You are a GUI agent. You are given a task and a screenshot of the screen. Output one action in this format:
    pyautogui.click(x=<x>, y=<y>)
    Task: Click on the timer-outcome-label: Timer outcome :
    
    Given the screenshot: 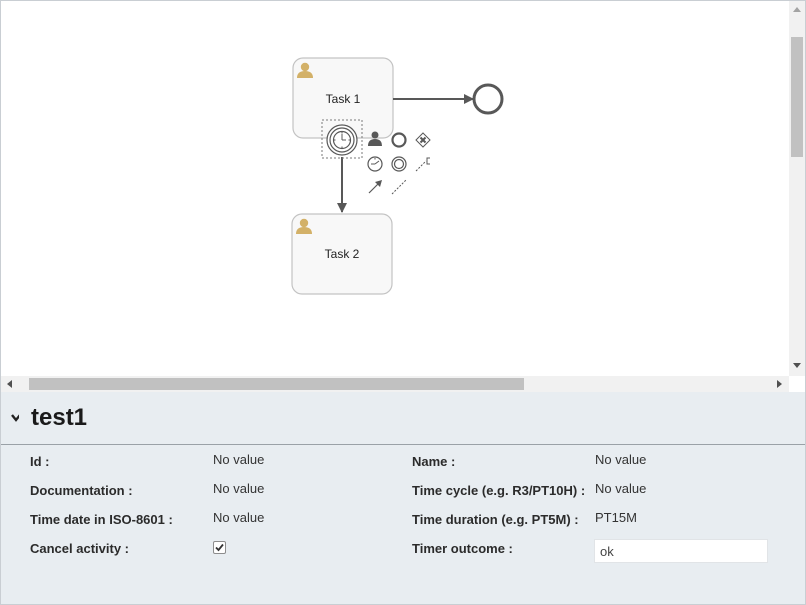 What is the action you would take?
    pyautogui.click(x=462, y=548)
    